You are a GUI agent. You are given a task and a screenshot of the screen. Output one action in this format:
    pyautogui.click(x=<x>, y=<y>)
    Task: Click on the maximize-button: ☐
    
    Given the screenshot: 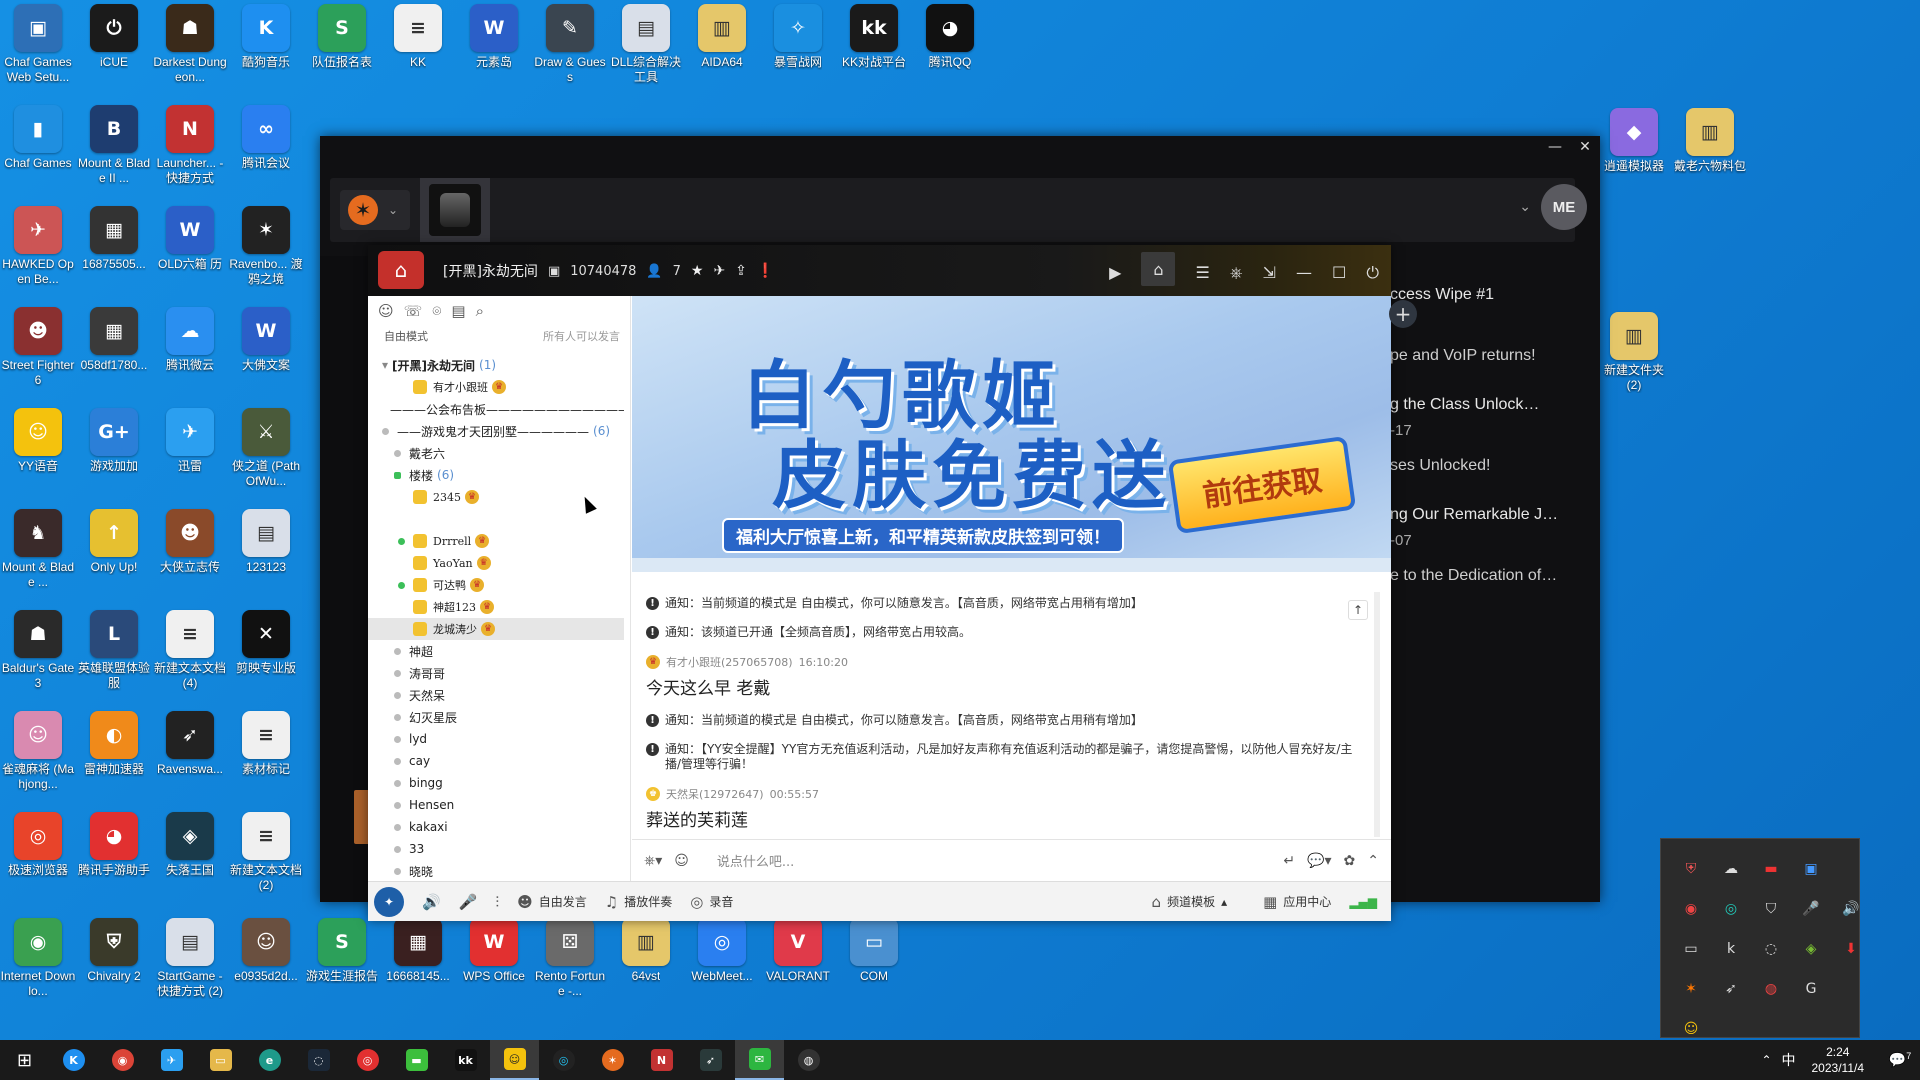 What is the action you would take?
    pyautogui.click(x=1339, y=272)
    